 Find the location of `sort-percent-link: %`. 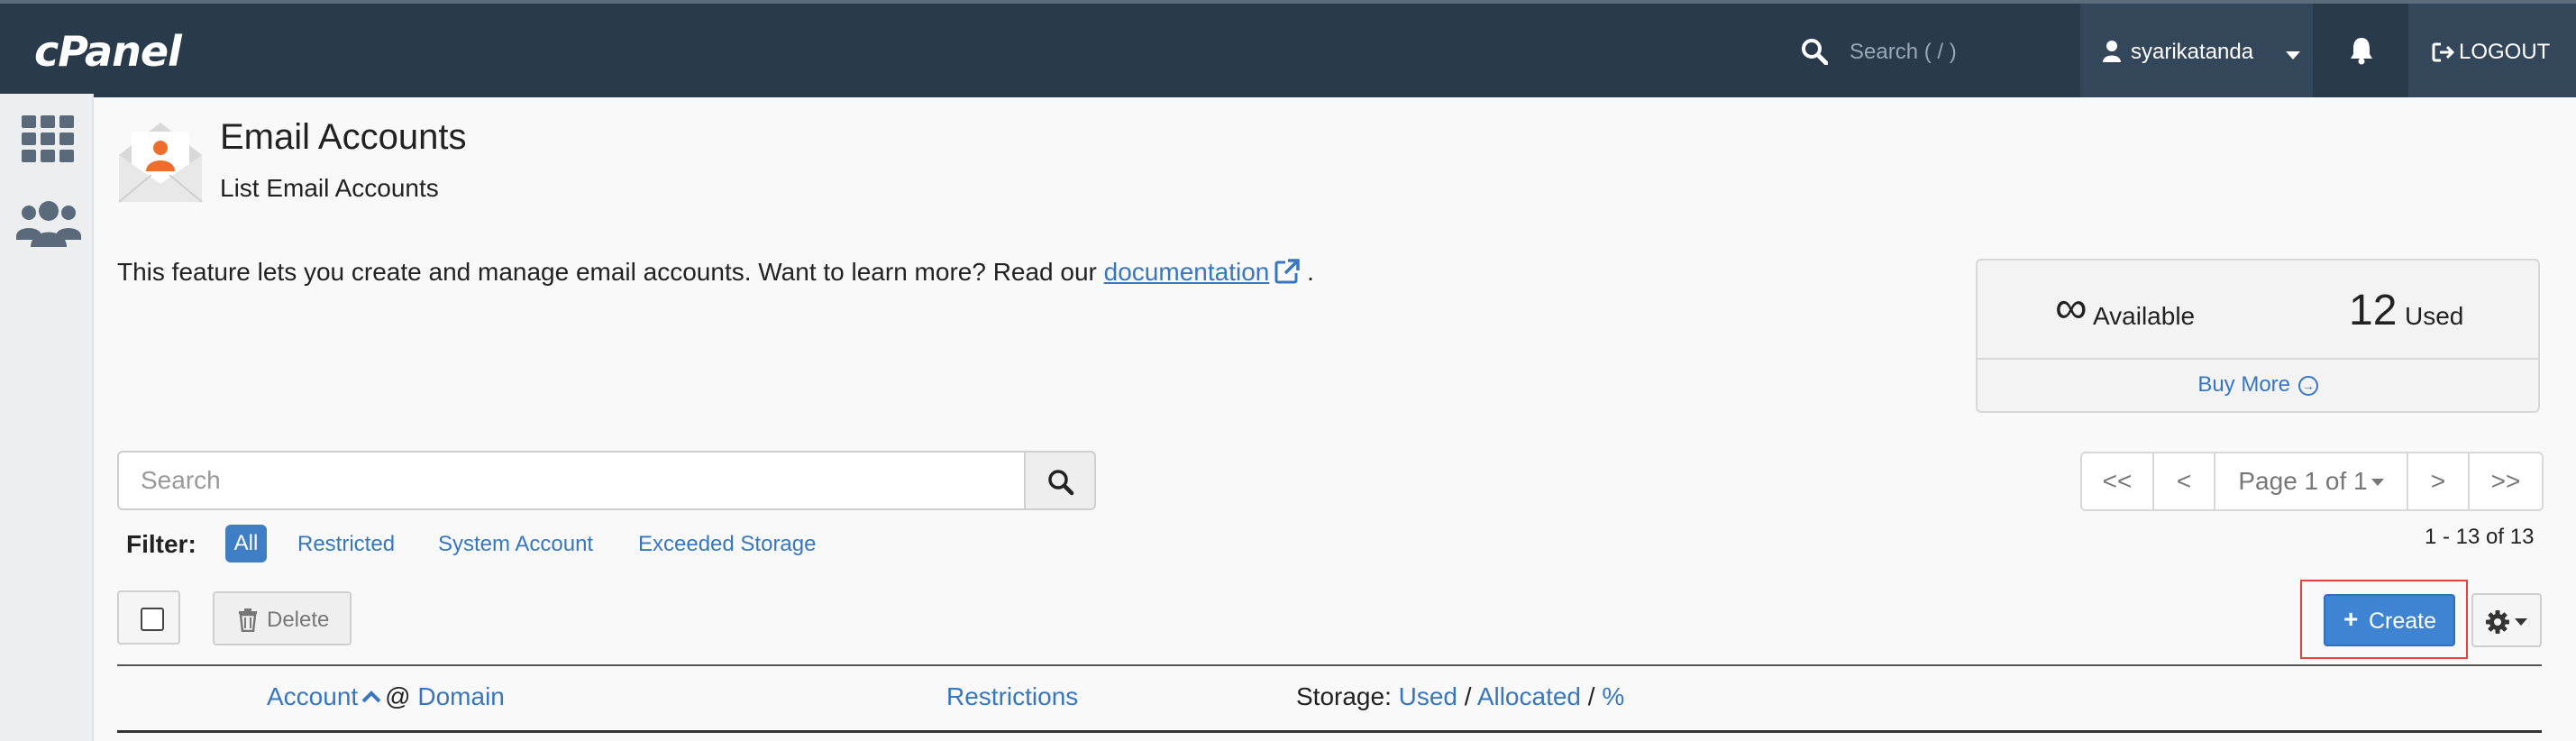

sort-percent-link: % is located at coordinates (1613, 696).